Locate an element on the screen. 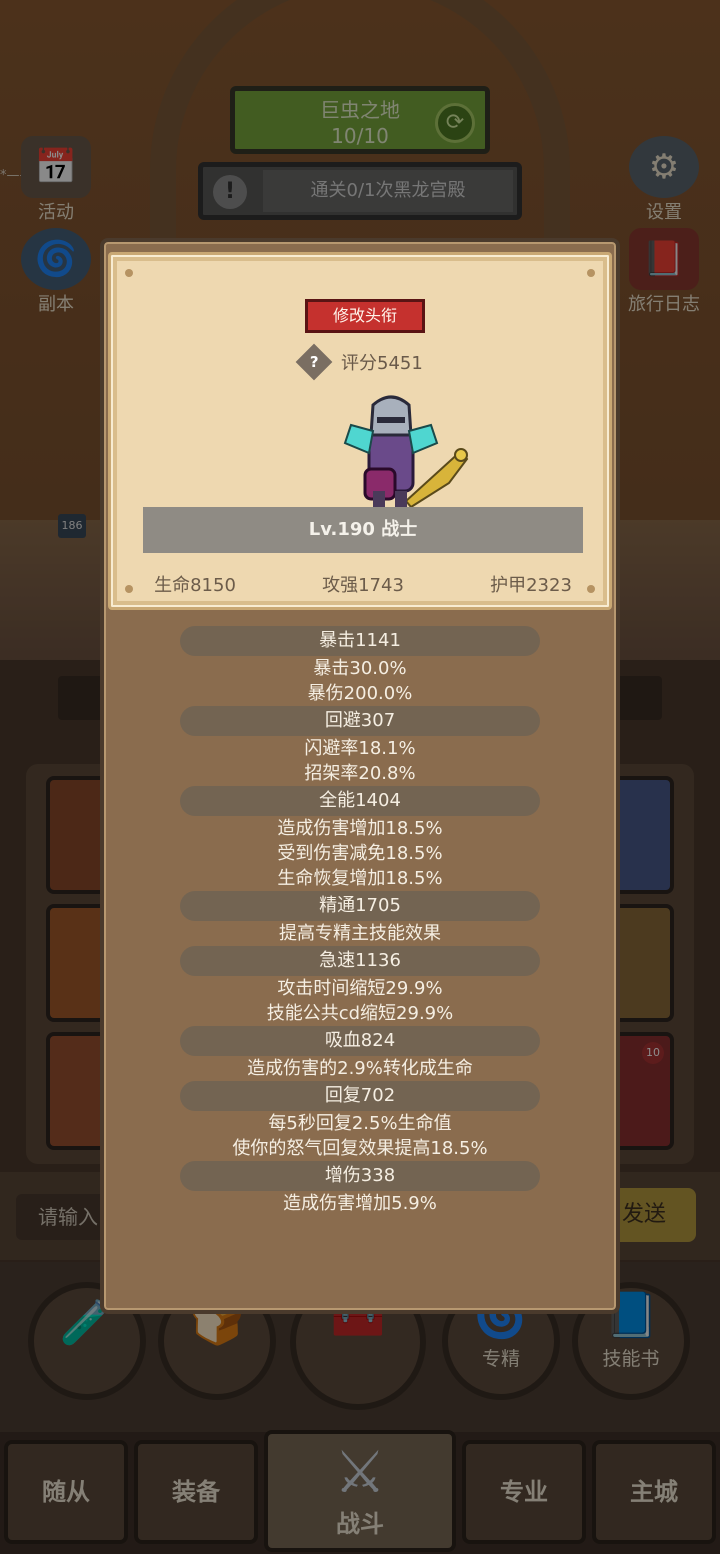  stat-section-mastery: 精通1705 提高专精主技能效果 is located at coordinates (360, 918).